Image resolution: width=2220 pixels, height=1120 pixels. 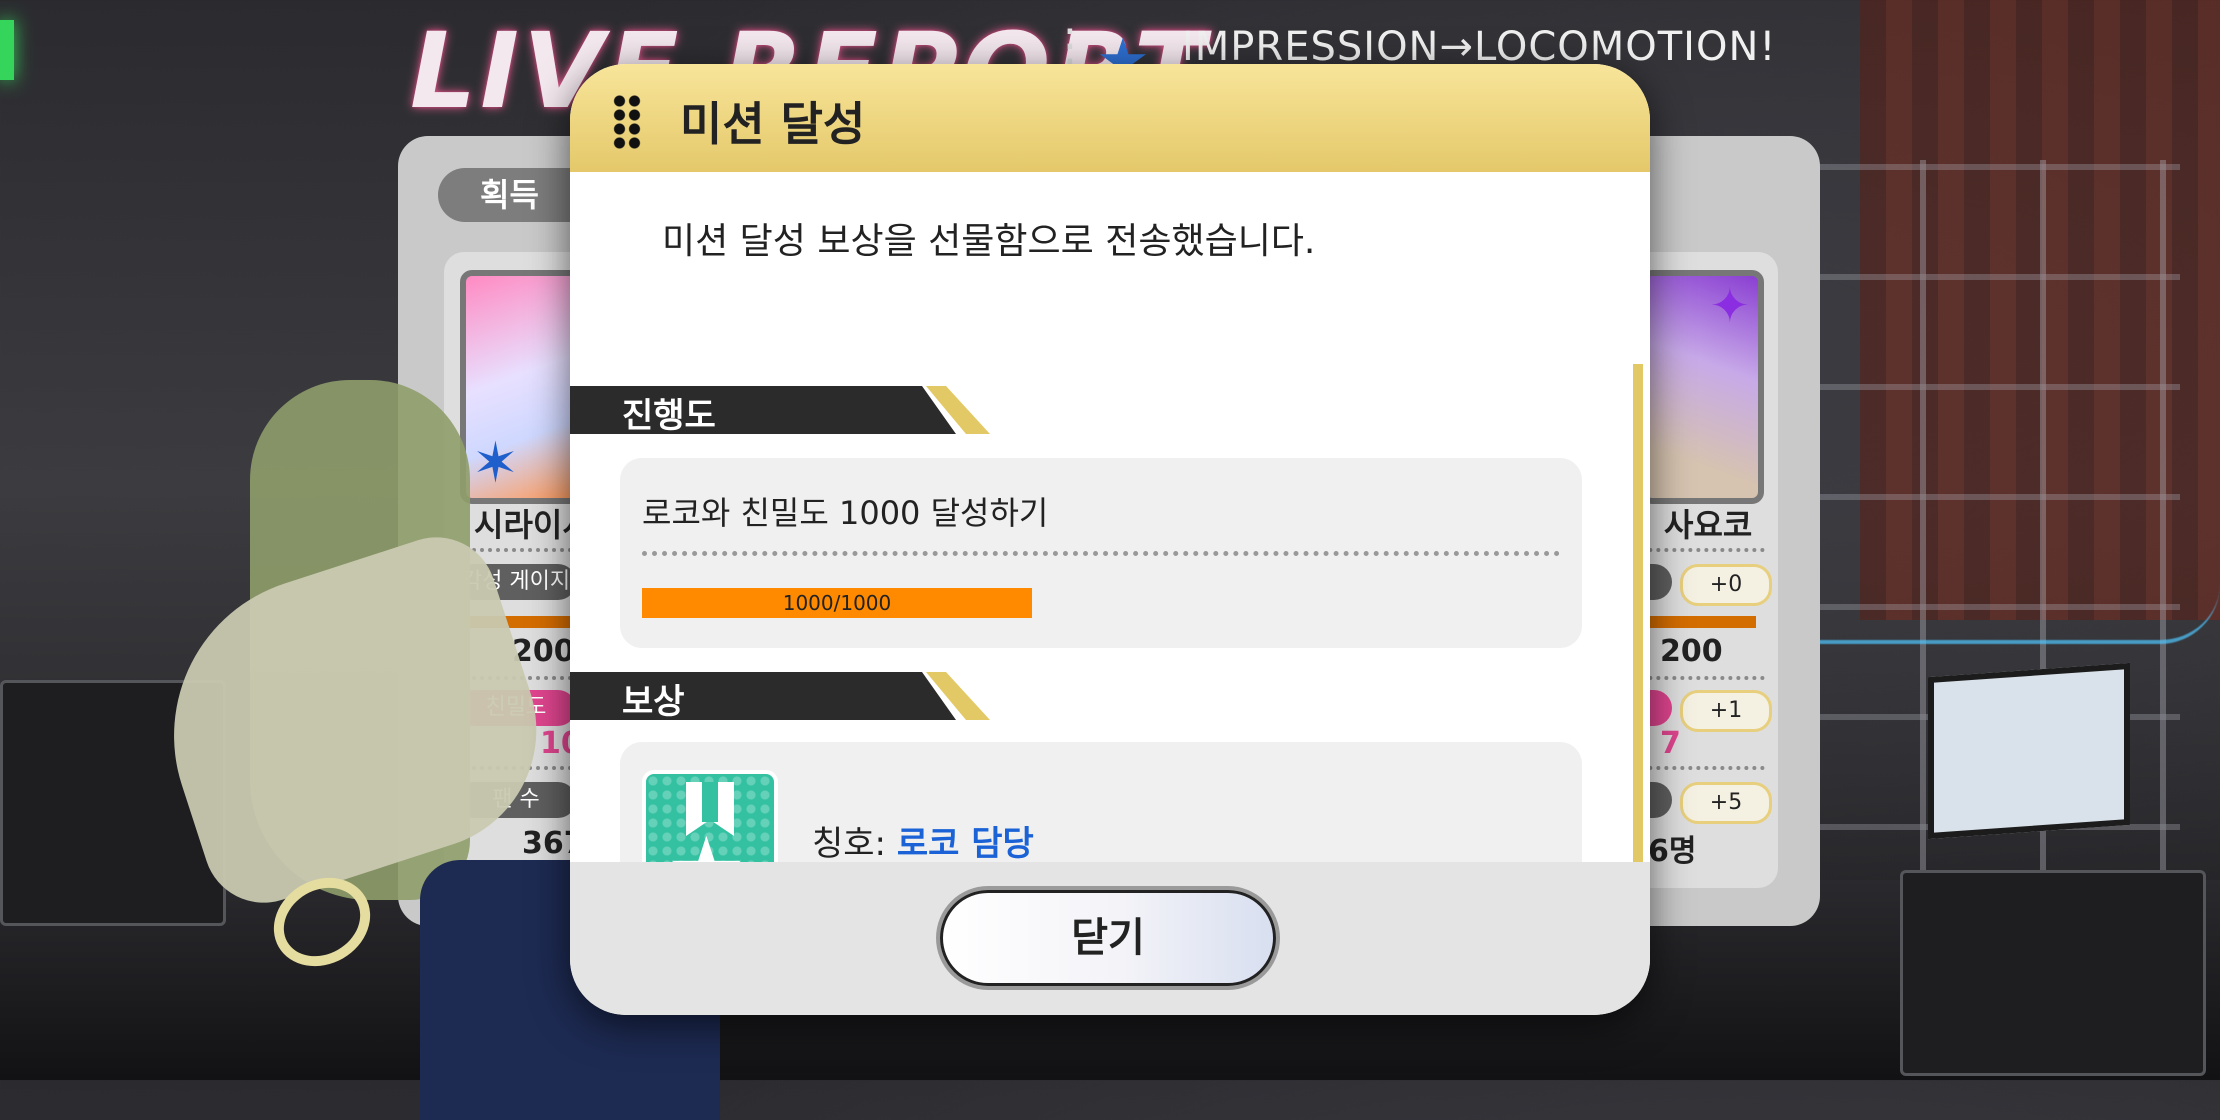 I want to click on progress-bar: 1000/1000, so click(x=837, y=603).